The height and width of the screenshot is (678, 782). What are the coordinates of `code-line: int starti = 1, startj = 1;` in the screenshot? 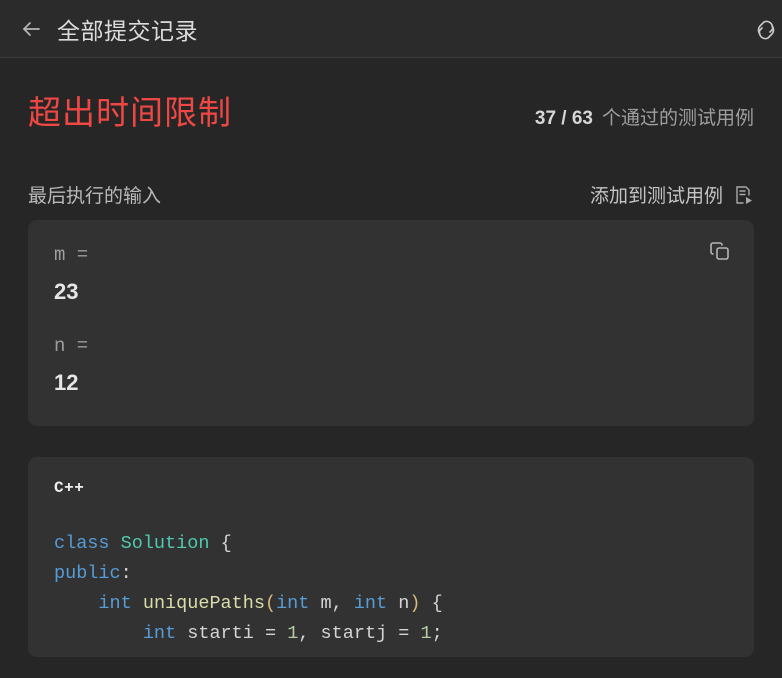 It's located at (292, 633).